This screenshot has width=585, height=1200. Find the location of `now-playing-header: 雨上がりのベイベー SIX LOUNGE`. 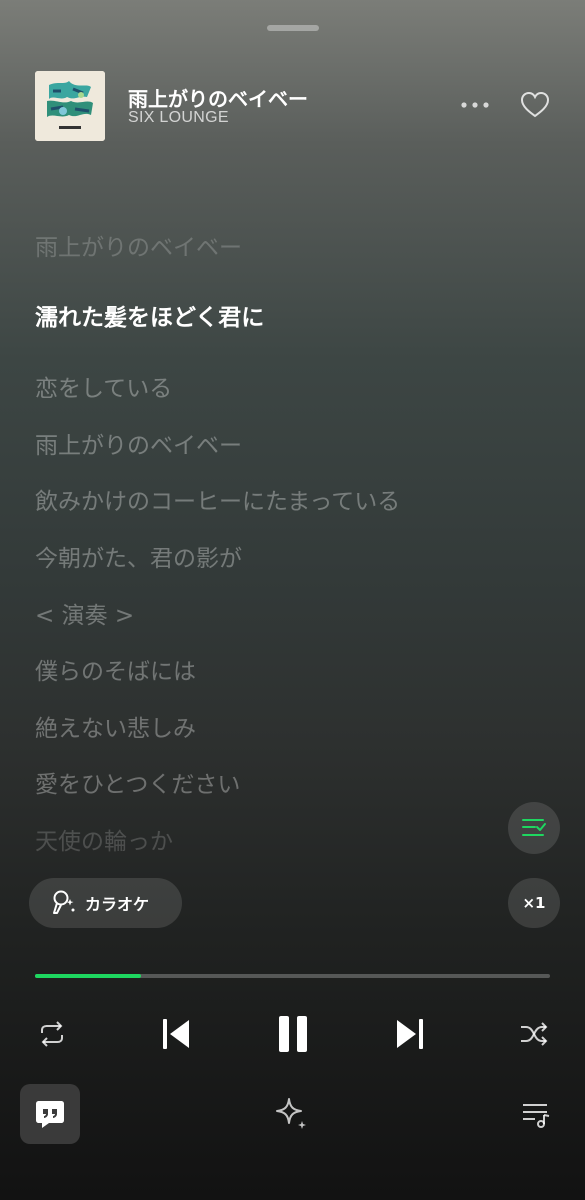

now-playing-header: 雨上がりのベイベー SIX LOUNGE is located at coordinates (300, 106).